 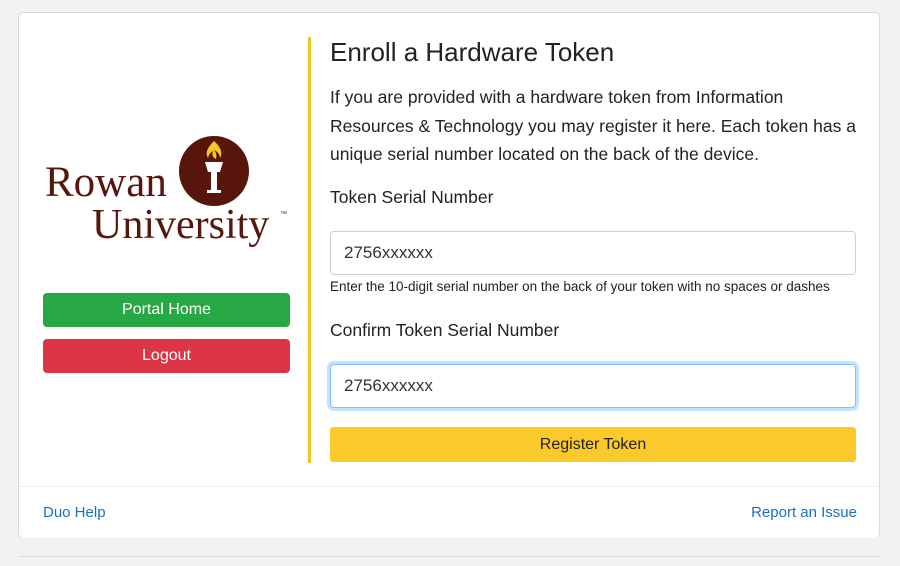 What do you see at coordinates (593, 386) in the screenshot?
I see `confirm-serial-input` at bounding box center [593, 386].